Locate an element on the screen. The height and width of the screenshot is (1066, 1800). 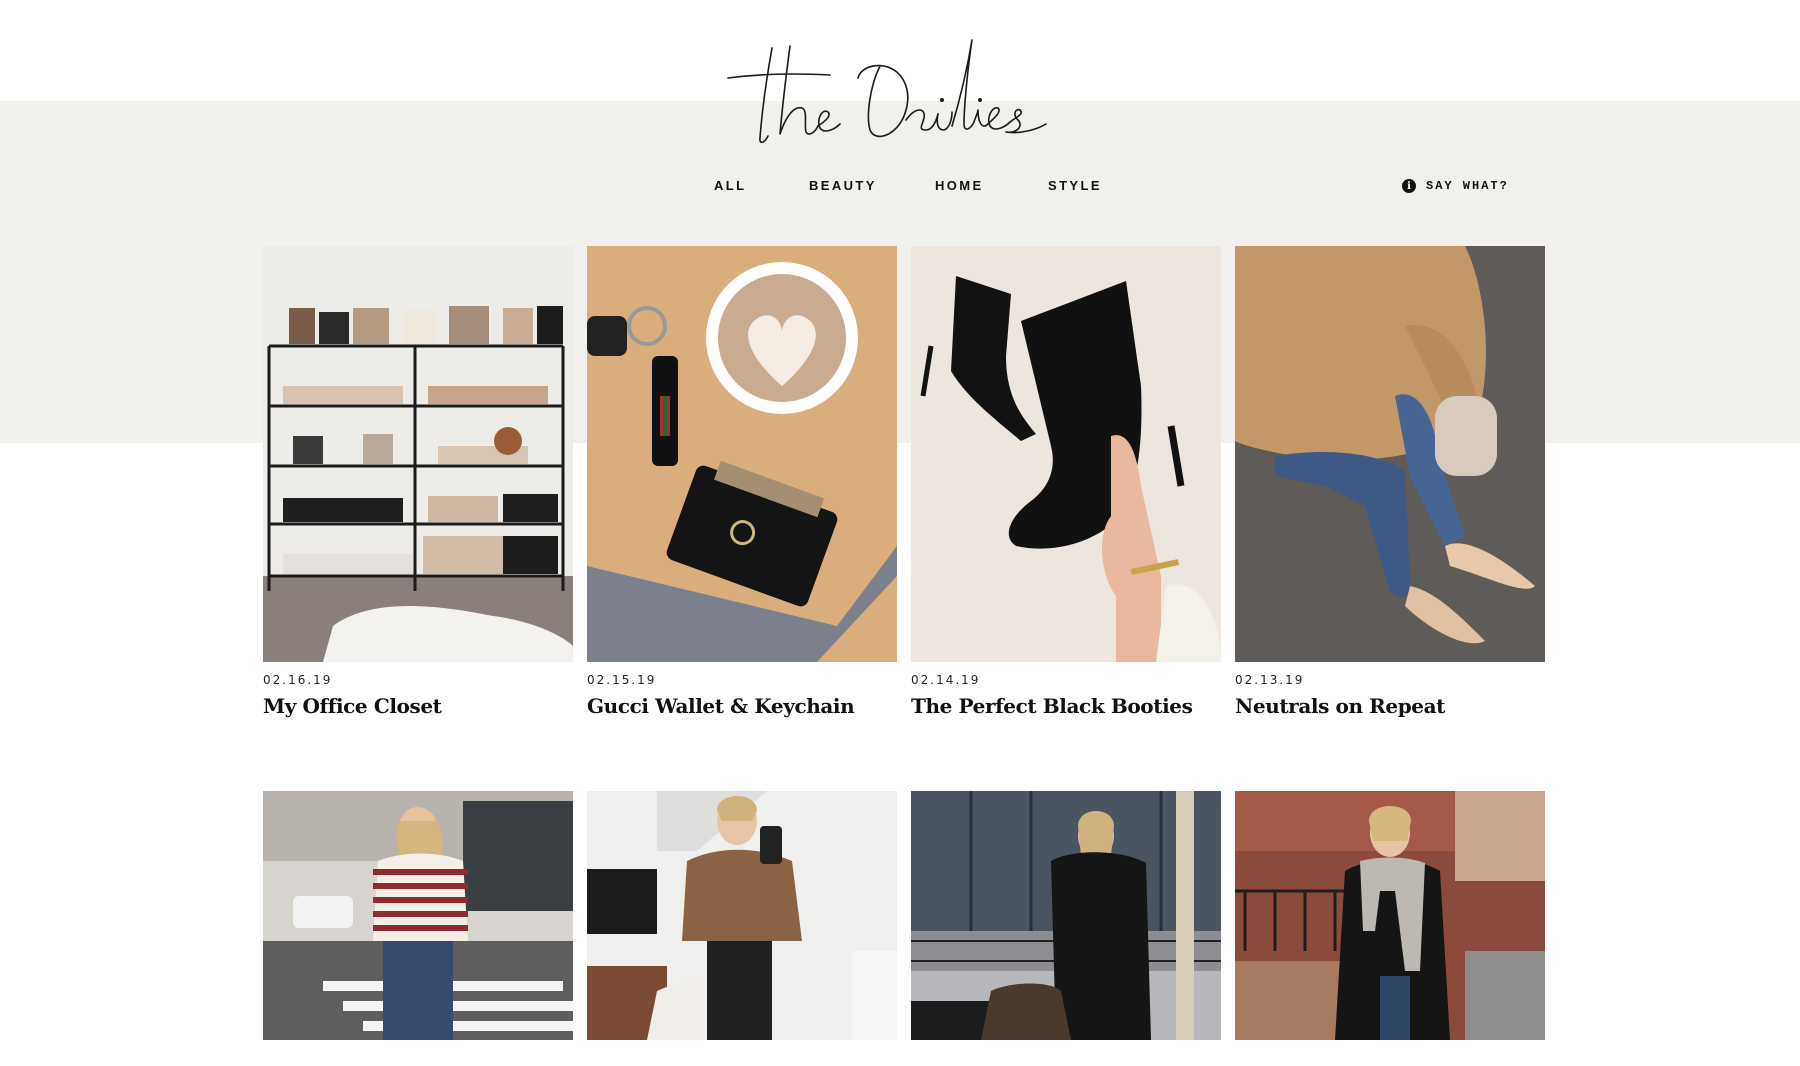
post-image-office-closet is located at coordinates (418, 454).